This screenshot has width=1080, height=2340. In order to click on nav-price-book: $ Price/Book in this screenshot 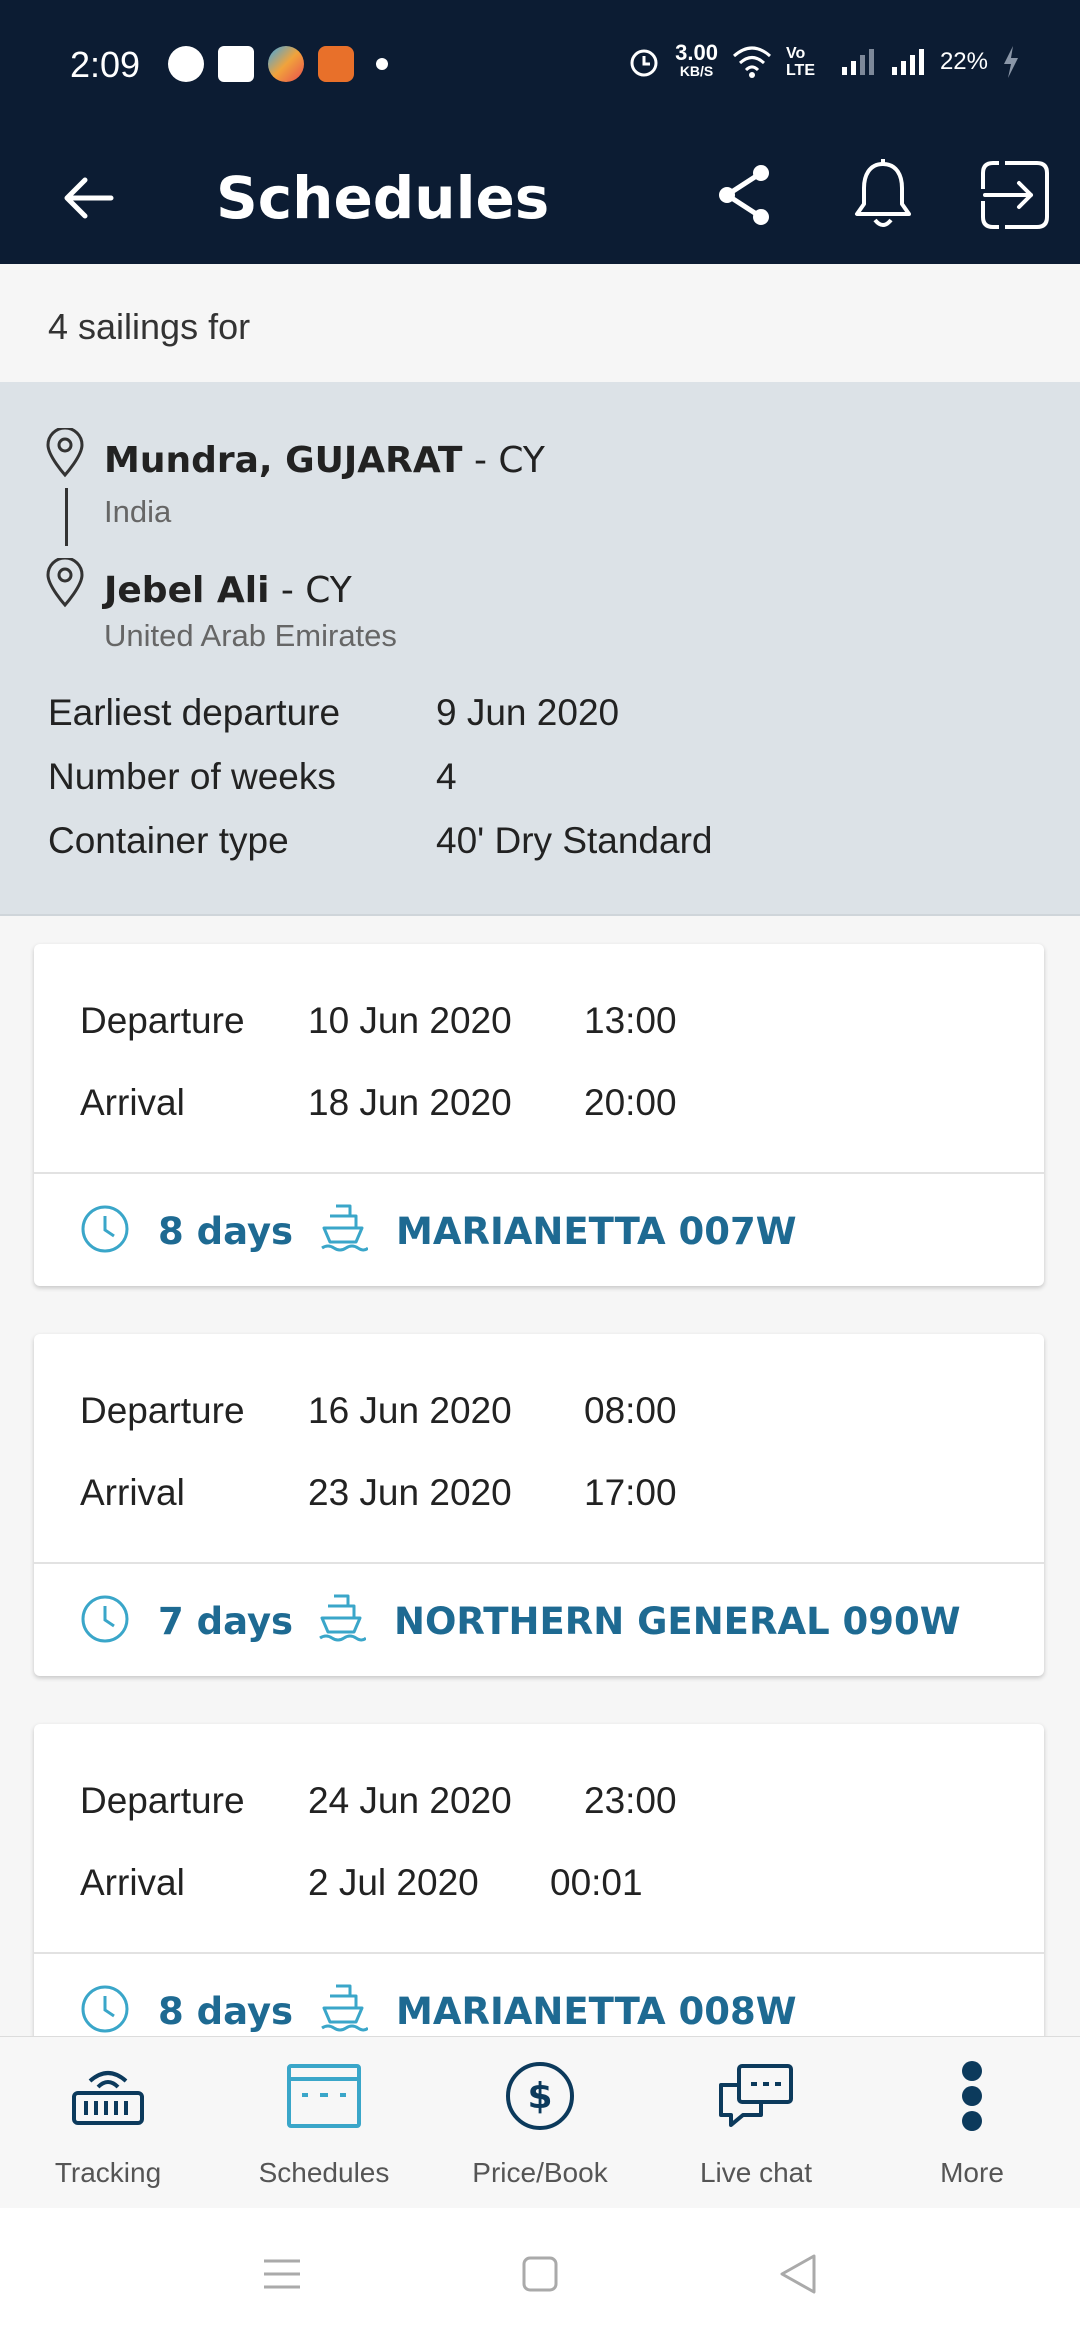, I will do `click(540, 2122)`.